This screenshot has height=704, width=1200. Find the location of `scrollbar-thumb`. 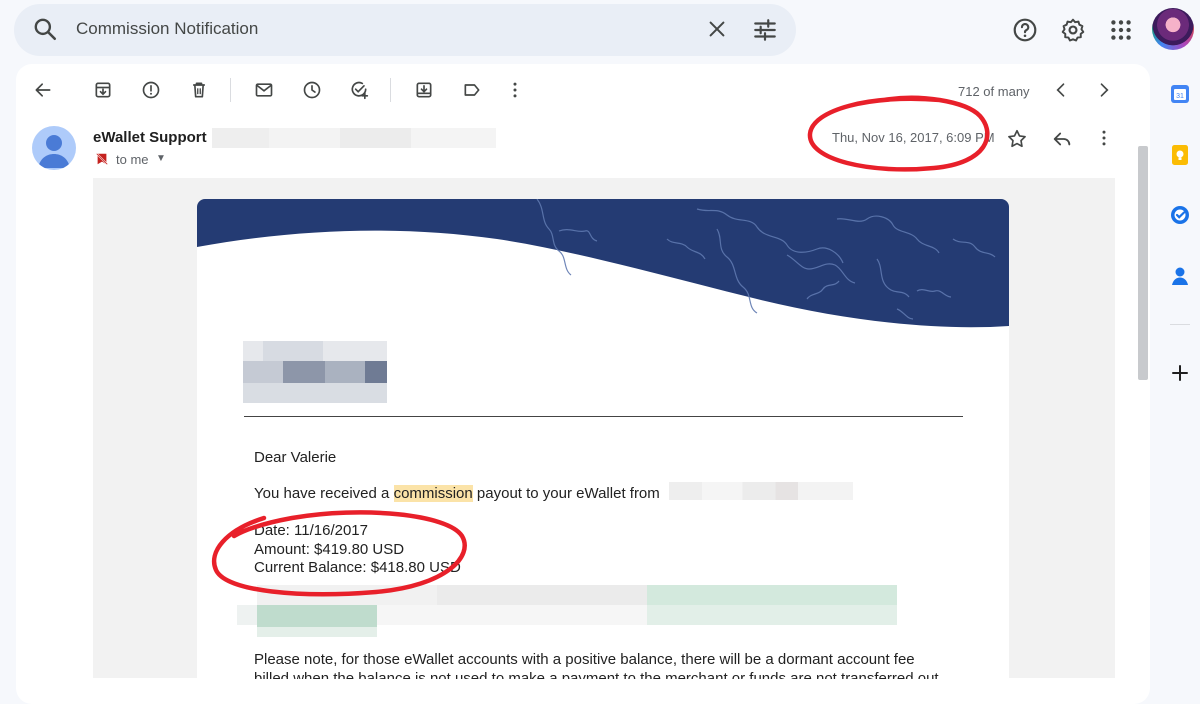

scrollbar-thumb is located at coordinates (1143, 263).